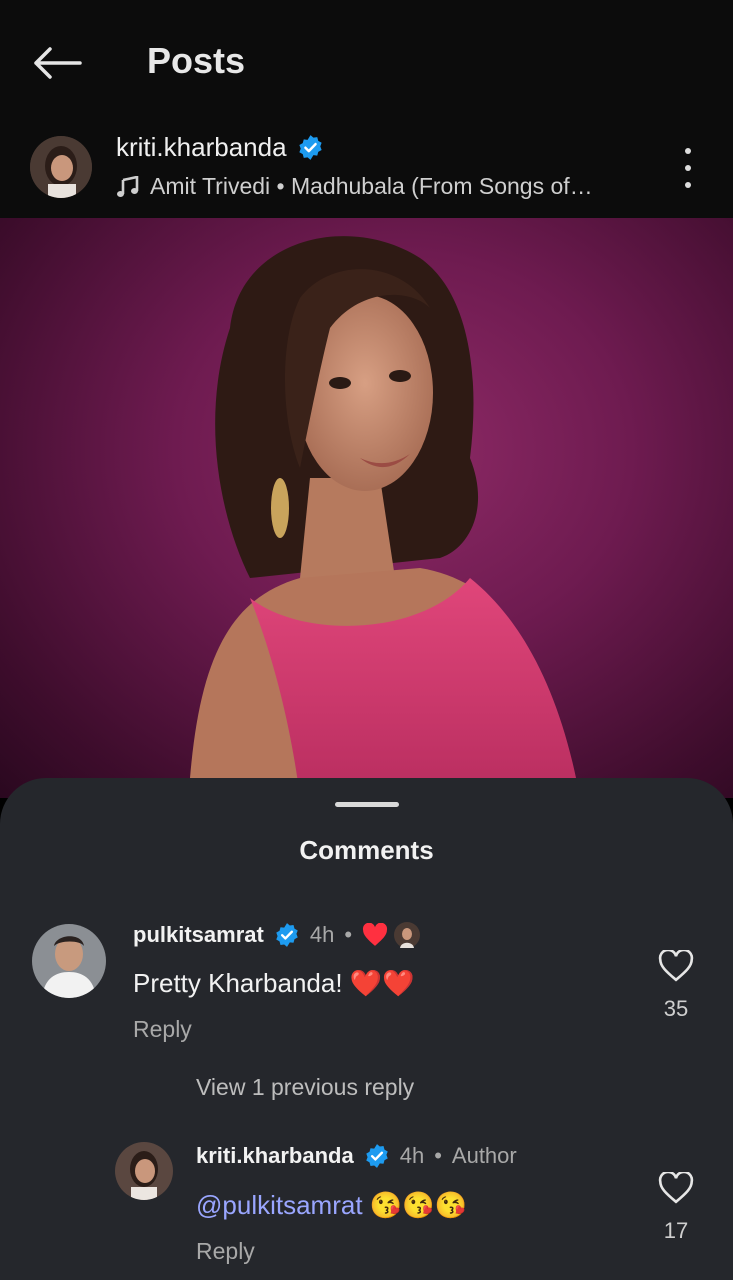  Describe the element at coordinates (196, 60) in the screenshot. I see `page-title: Posts` at that location.